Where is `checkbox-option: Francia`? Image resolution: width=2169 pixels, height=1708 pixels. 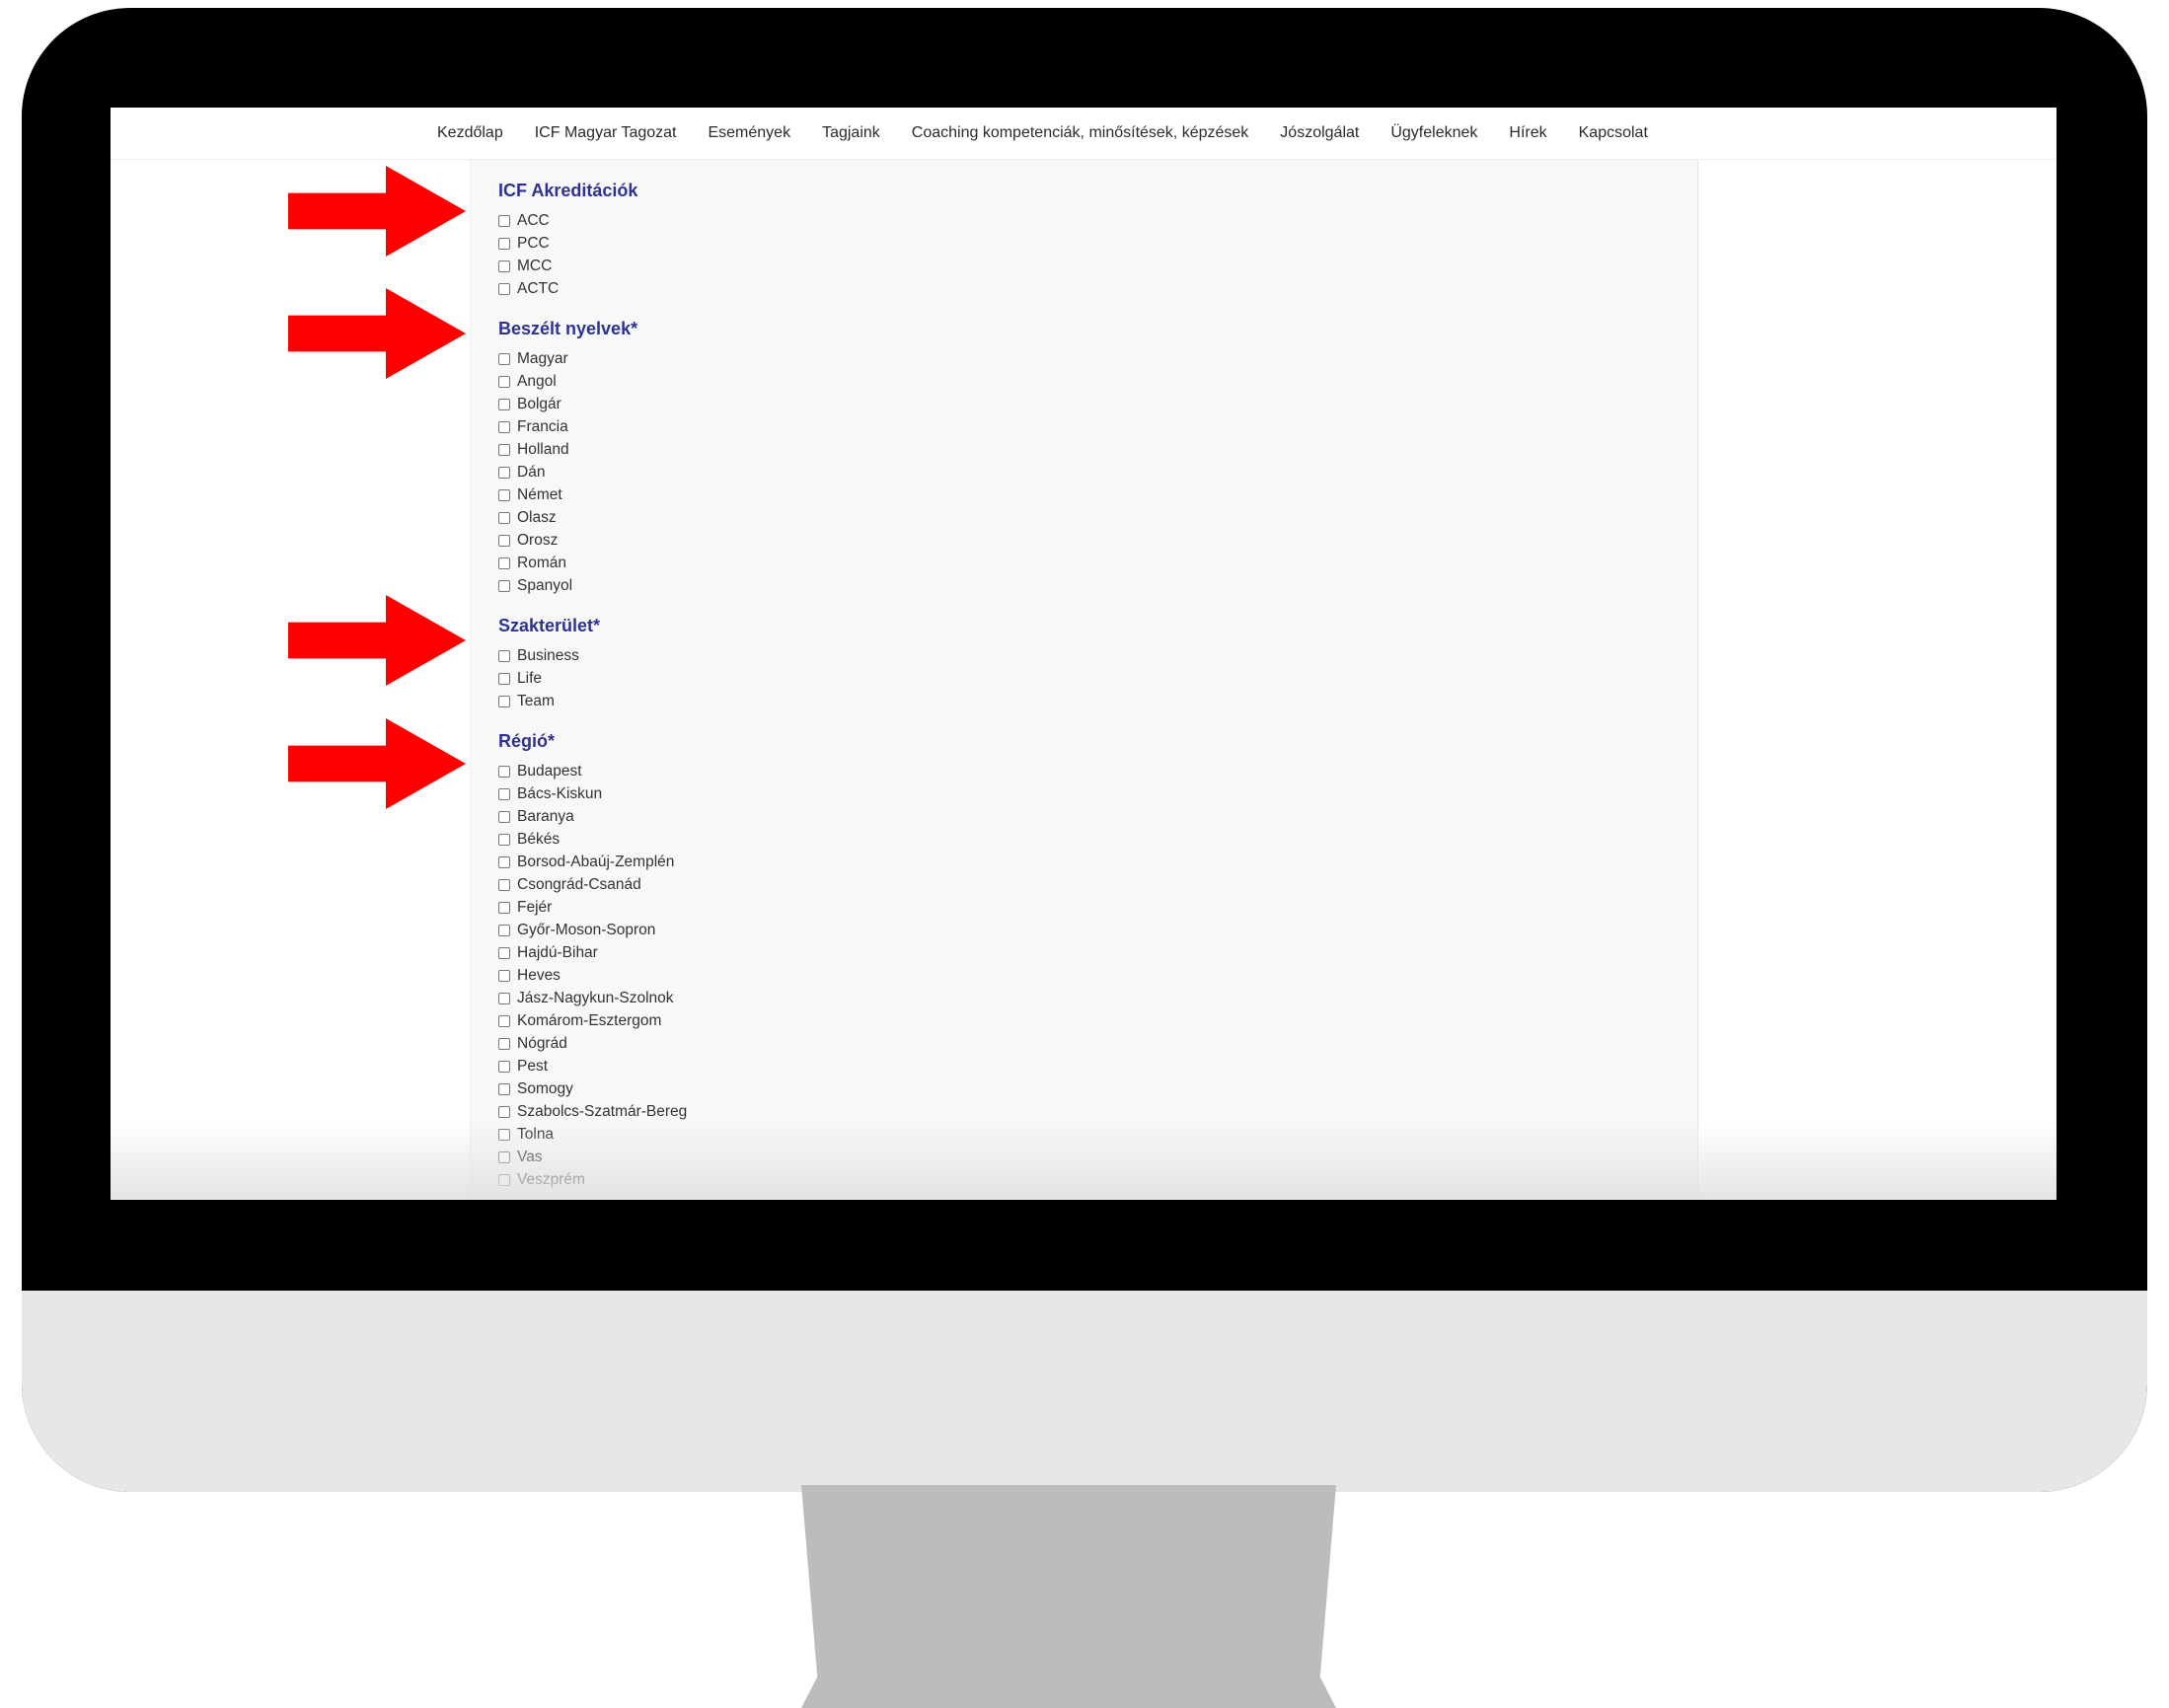 checkbox-option: Francia is located at coordinates (592, 426).